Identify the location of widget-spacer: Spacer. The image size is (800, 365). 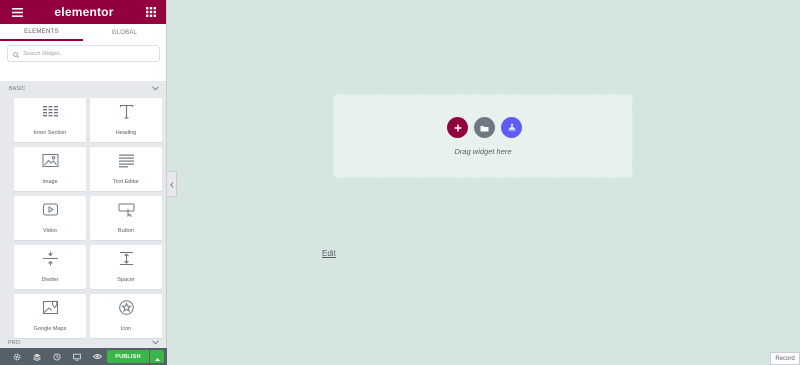
(126, 267).